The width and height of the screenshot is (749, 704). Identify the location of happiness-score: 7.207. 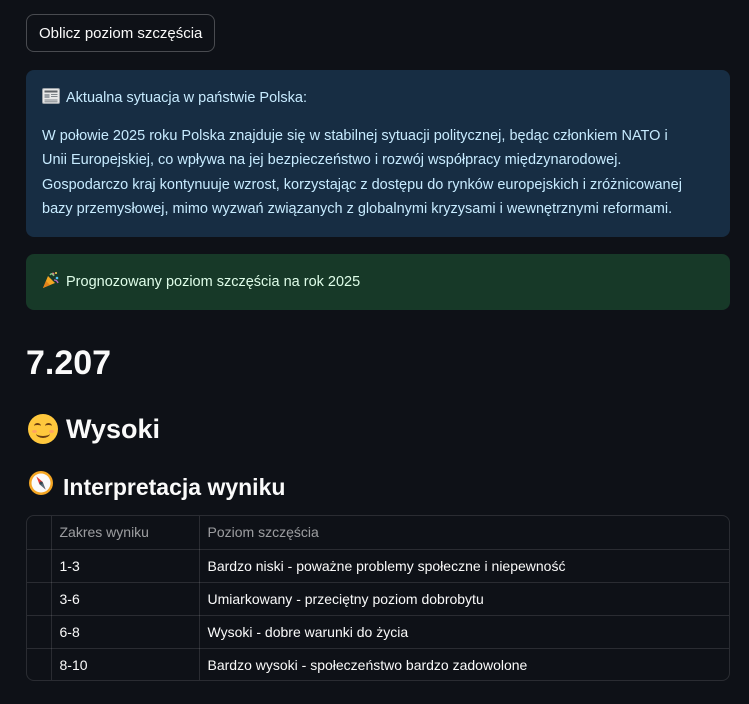
(69, 363).